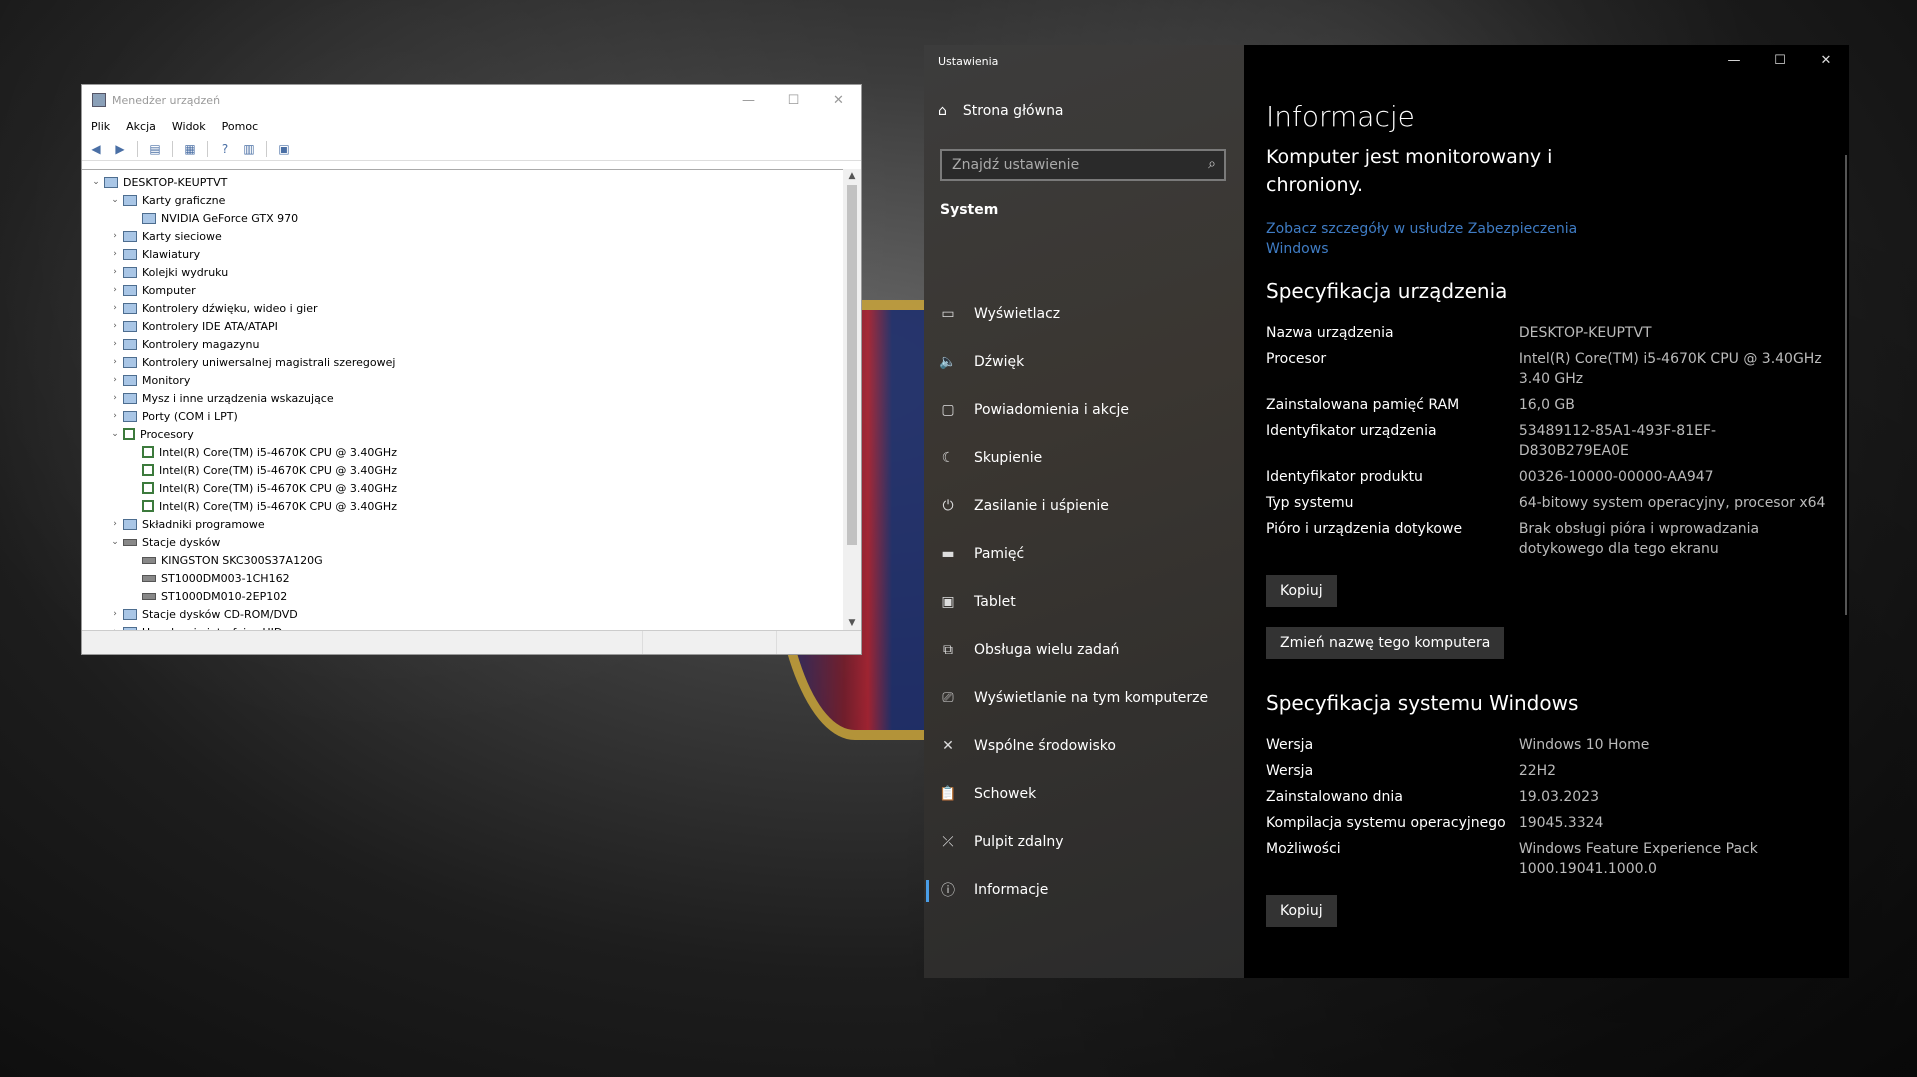 The image size is (1917, 1077). Describe the element at coordinates (189, 126) in the screenshot. I see `menu-widok: Widok` at that location.